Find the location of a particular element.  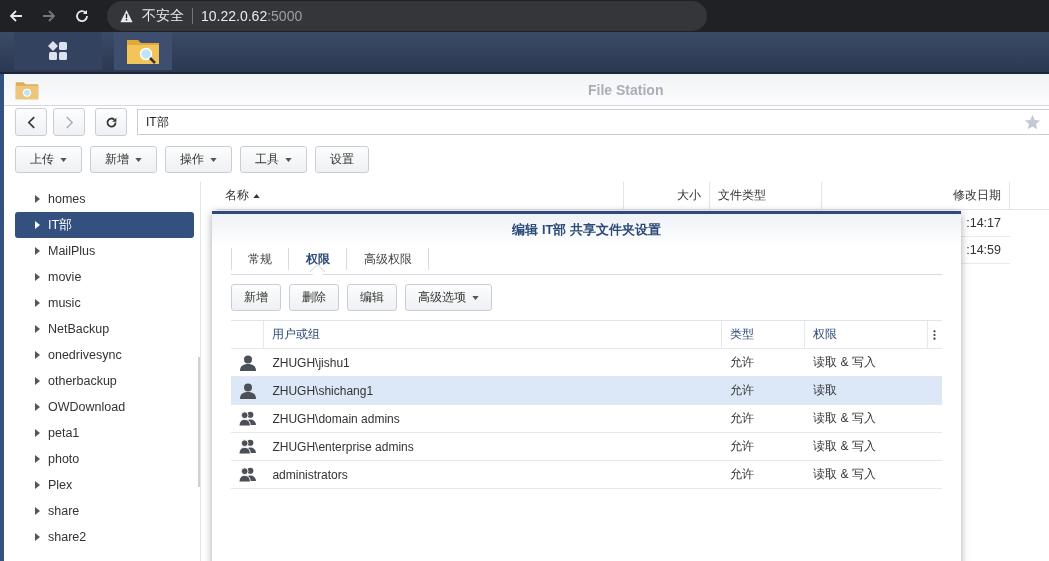

action-button: 新增 is located at coordinates (256, 297).